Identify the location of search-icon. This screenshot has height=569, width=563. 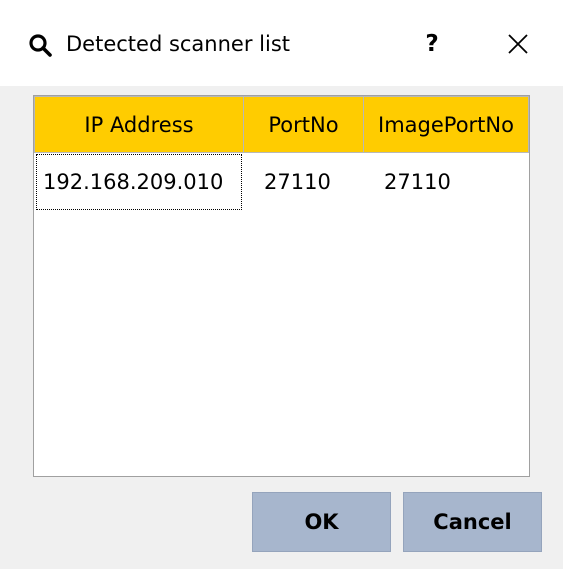
(40, 45).